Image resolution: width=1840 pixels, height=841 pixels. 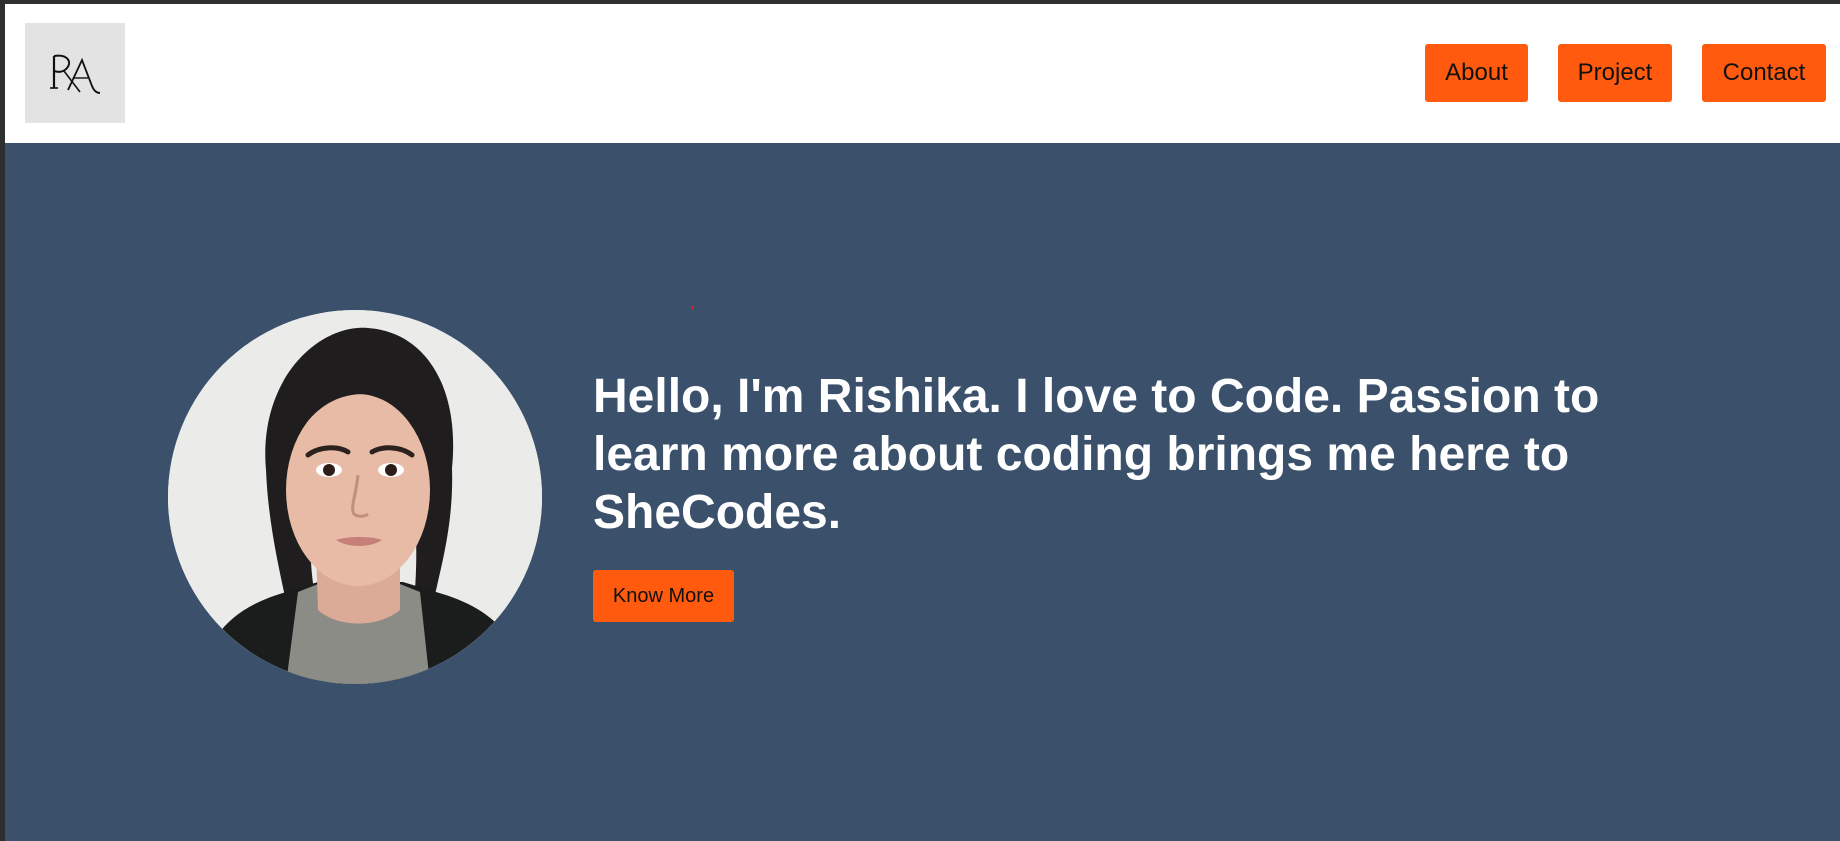 I want to click on main-nav: About Project Contact, so click(x=1625, y=73).